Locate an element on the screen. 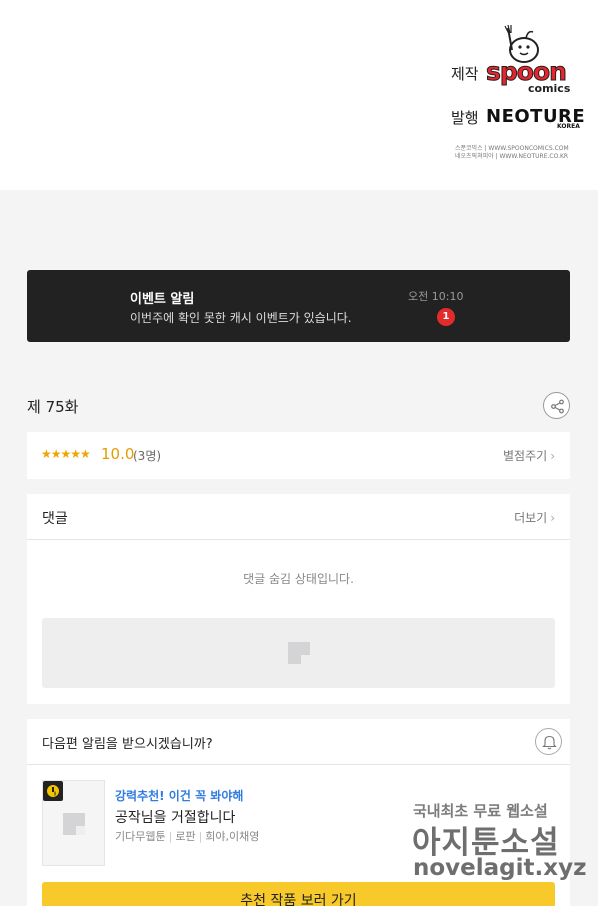 Image resolution: width=598 pixels, height=906 pixels. bell-icon is located at coordinates (549, 742).